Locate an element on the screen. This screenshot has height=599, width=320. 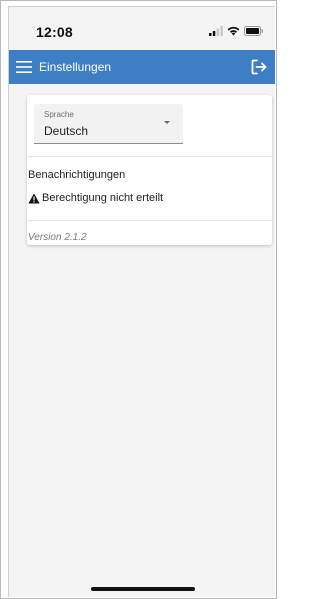
permission-status-text: Berechtigung nicht erteilt is located at coordinates (103, 198).